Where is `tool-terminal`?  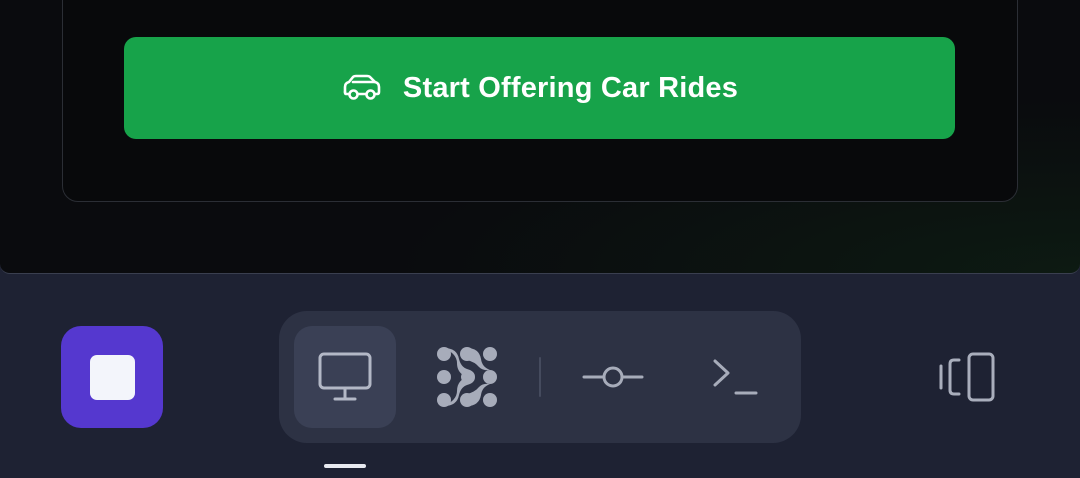 tool-terminal is located at coordinates (735, 377).